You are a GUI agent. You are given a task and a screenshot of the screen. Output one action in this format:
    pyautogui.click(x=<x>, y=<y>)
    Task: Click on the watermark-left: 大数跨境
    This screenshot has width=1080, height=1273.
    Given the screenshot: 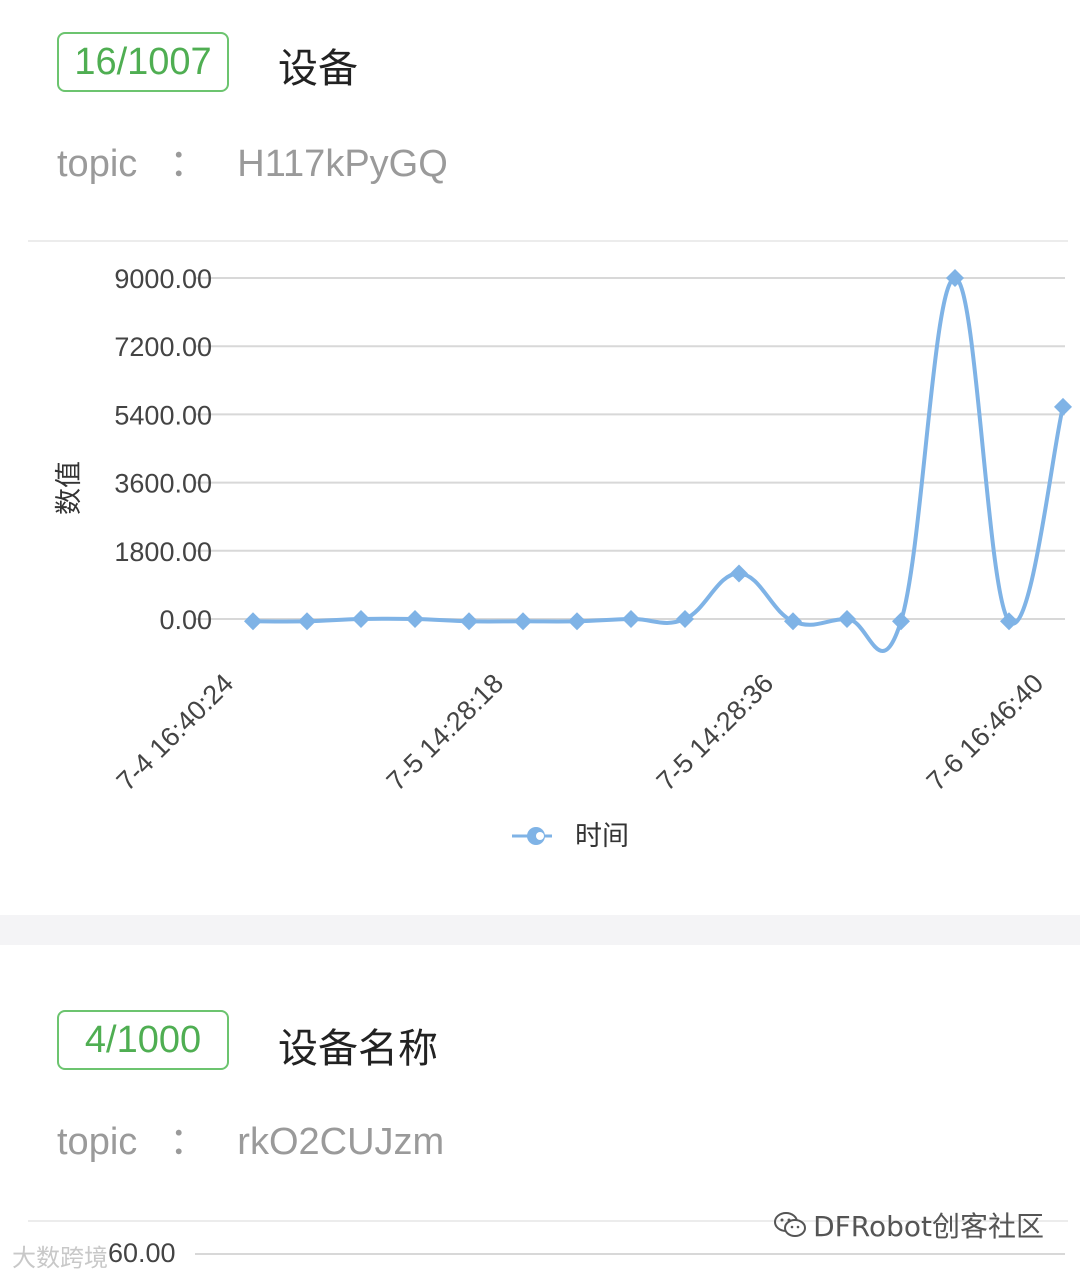 What is the action you would take?
    pyautogui.click(x=60, y=1258)
    